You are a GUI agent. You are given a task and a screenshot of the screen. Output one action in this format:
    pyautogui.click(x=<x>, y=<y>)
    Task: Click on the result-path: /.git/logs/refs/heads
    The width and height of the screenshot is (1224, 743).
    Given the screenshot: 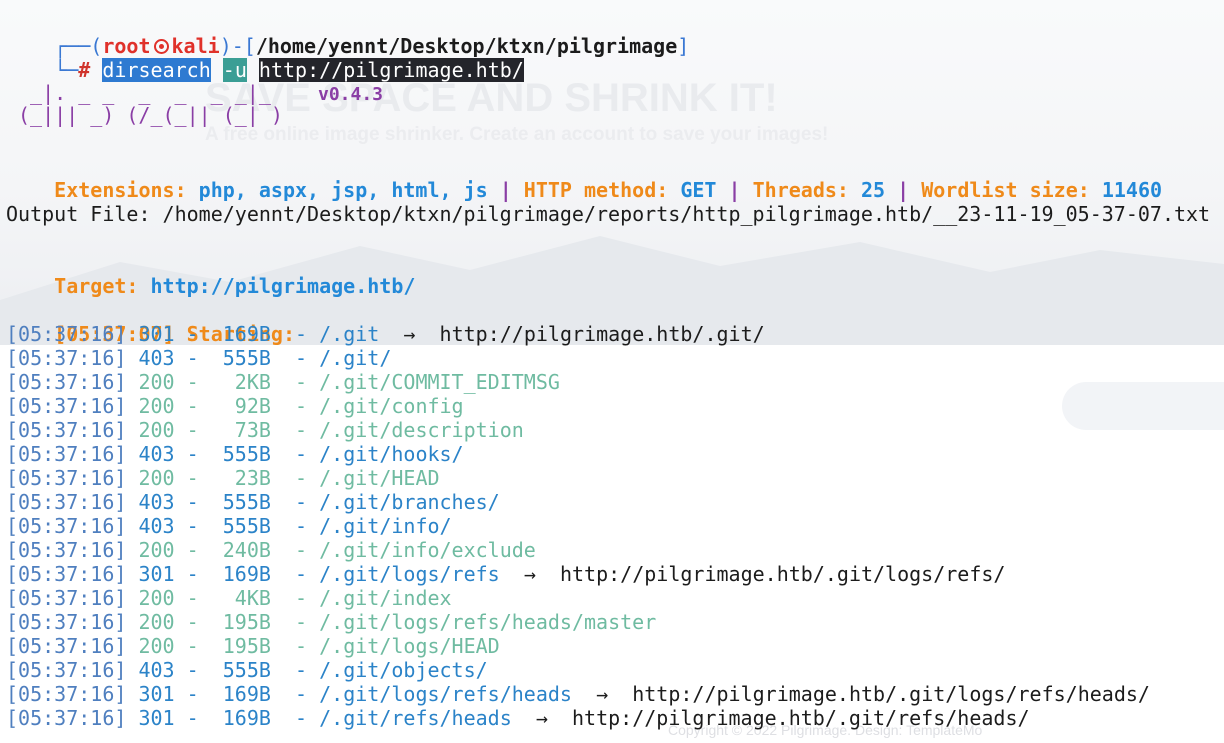 What is the action you would take?
    pyautogui.click(x=445, y=694)
    